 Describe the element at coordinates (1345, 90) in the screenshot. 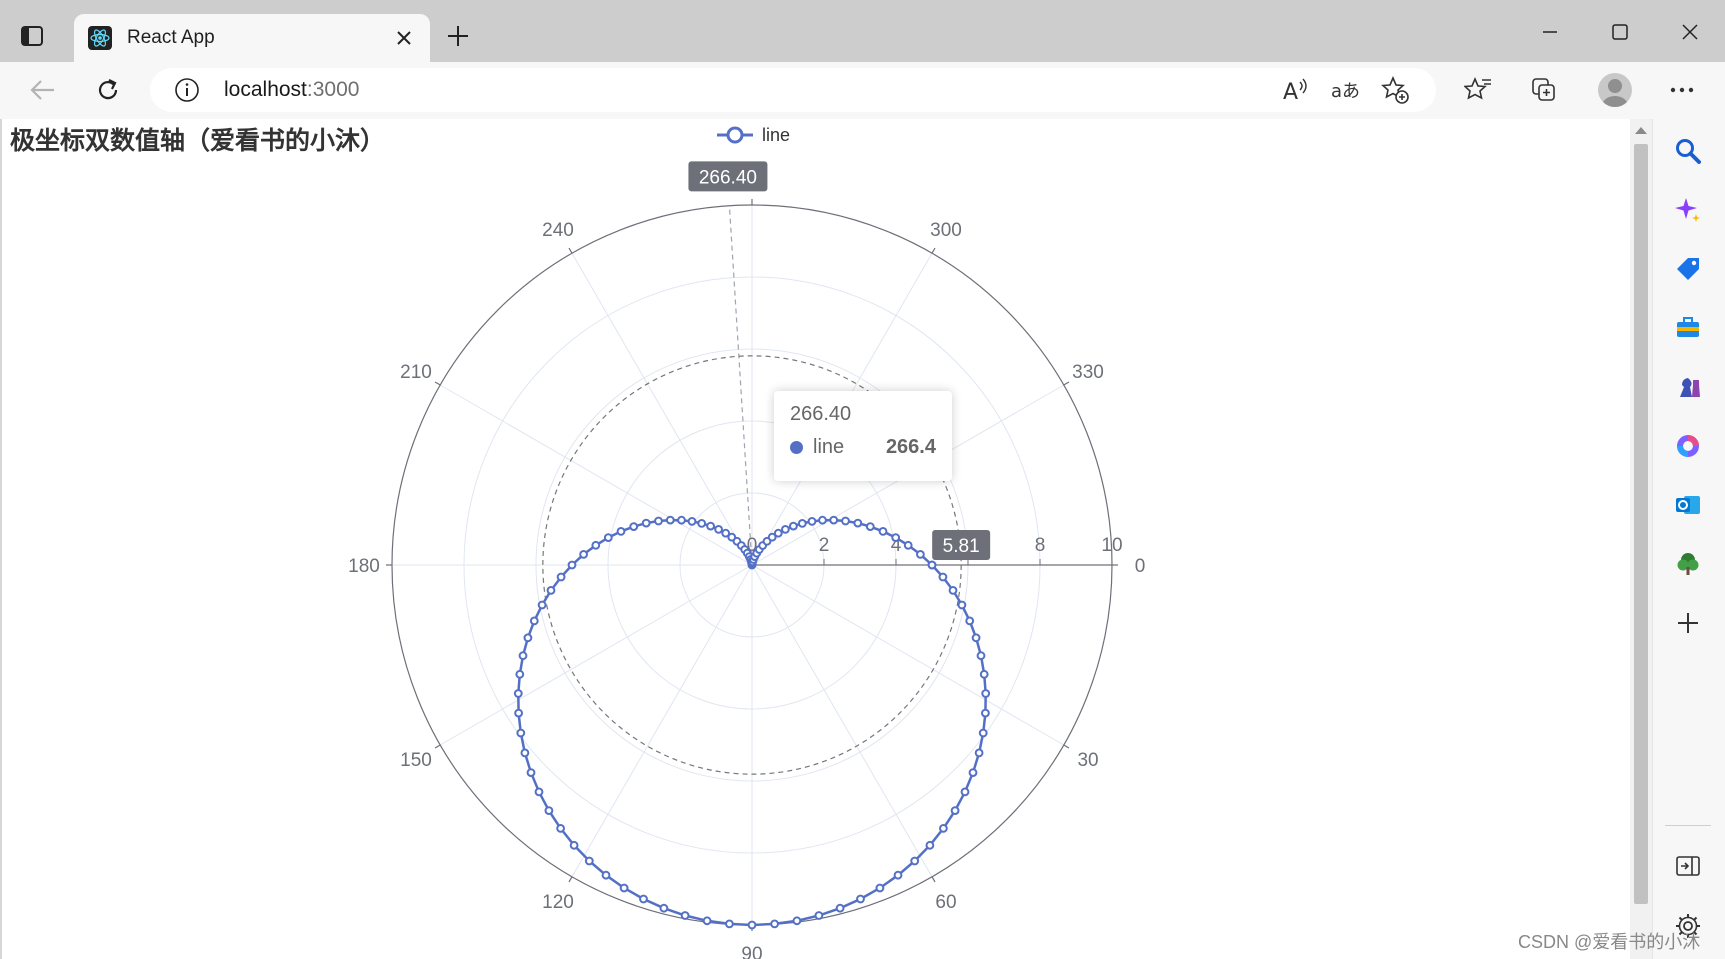

I see `translate-icon: aあ` at that location.